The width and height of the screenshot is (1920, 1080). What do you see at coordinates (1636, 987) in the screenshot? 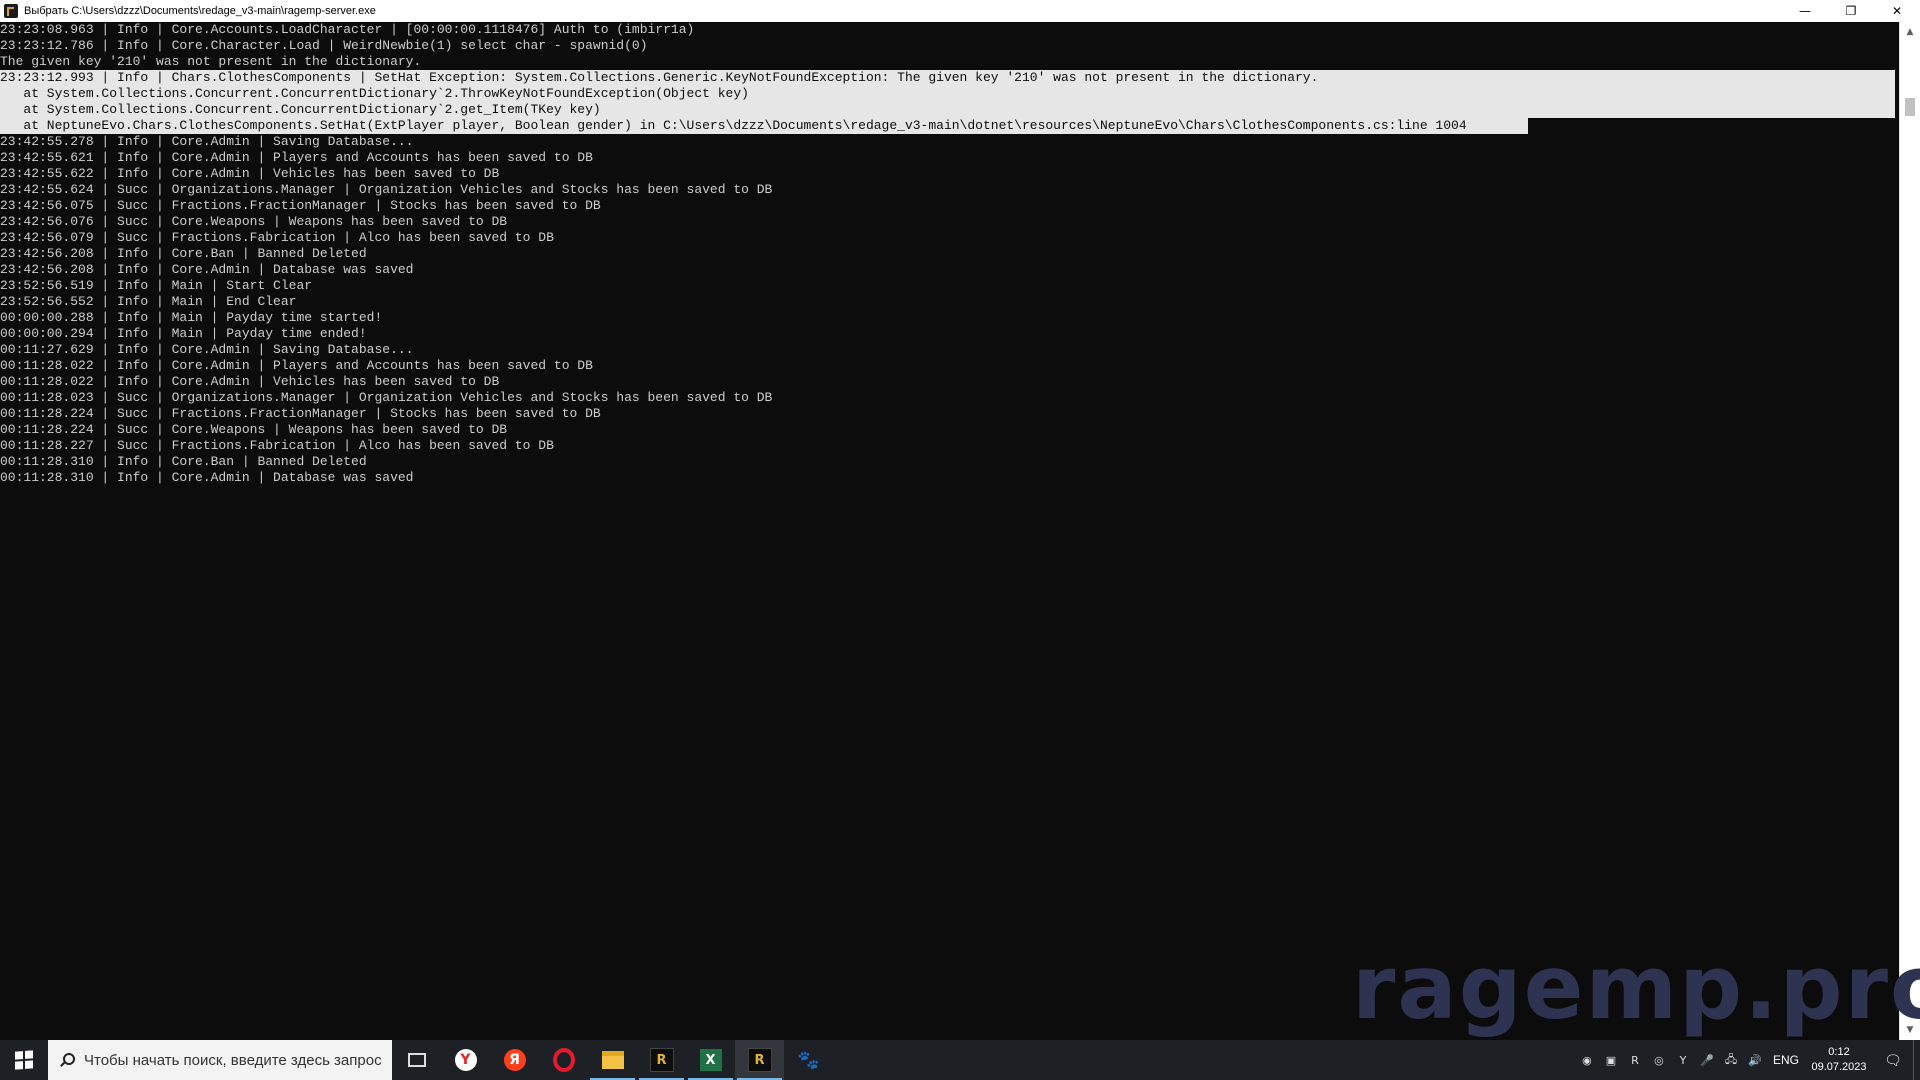
I see `watermark: ragemp.pro` at bounding box center [1636, 987].